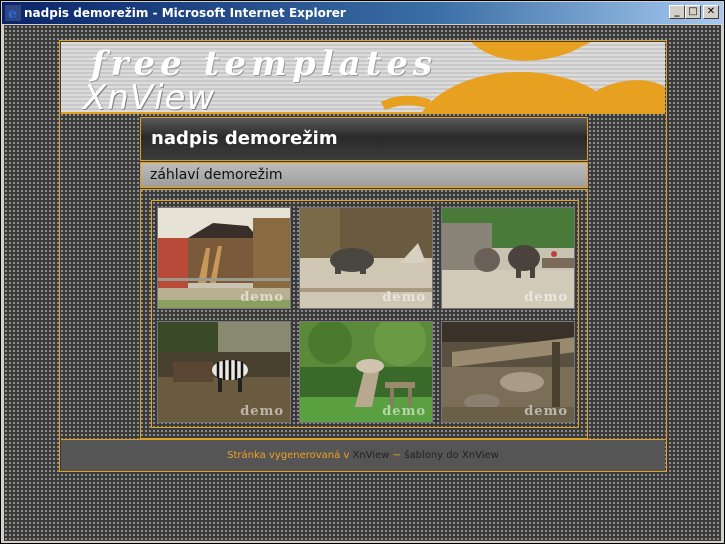  Describe the element at coordinates (224, 372) in the screenshot. I see `thumbnail-zebra: demo` at that location.